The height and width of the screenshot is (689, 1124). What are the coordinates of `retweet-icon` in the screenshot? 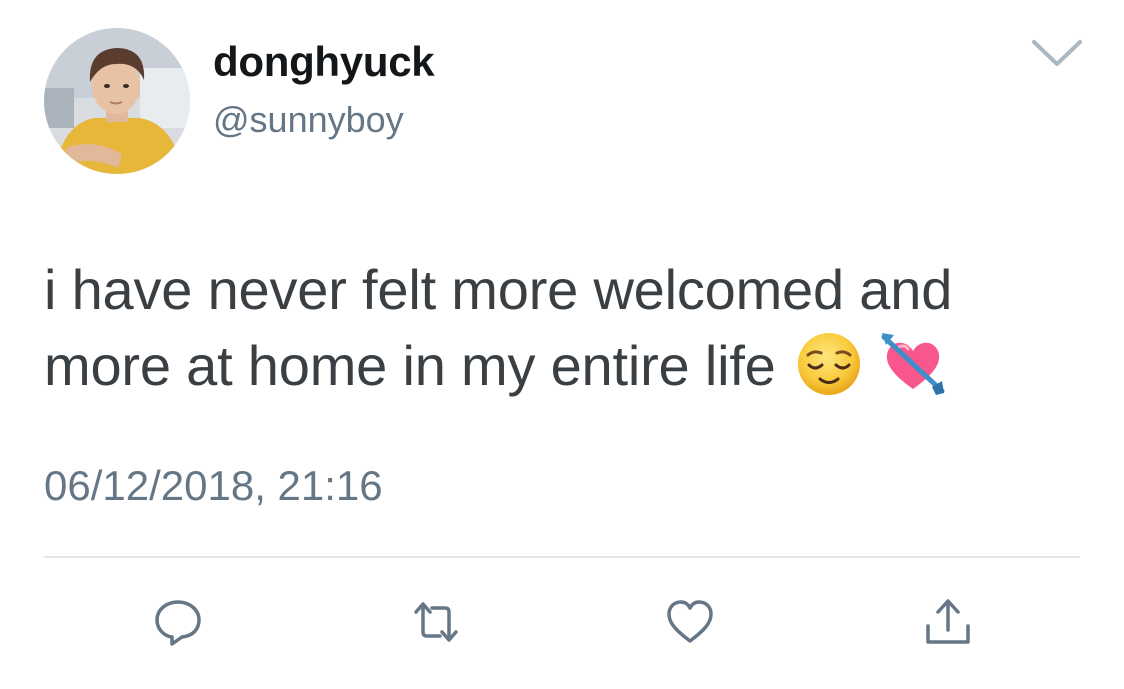 It's located at (436, 622).